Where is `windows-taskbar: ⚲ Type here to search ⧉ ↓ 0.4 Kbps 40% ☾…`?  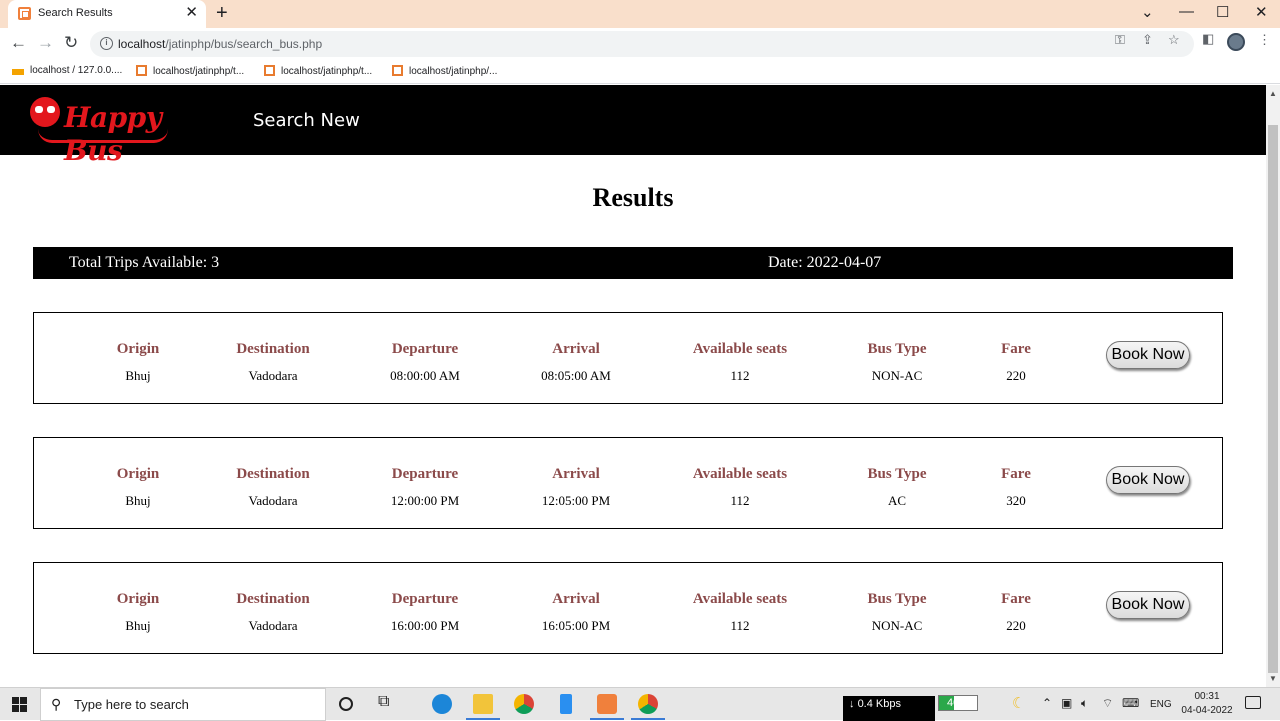
windows-taskbar: ⚲ Type here to search ⧉ ↓ 0.4 Kbps 40% ☾… is located at coordinates (640, 704).